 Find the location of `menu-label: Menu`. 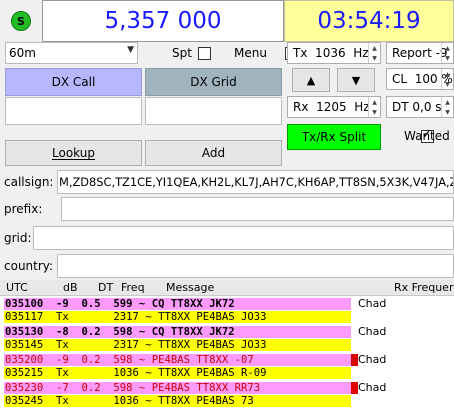

menu-label: Menu is located at coordinates (250, 53).